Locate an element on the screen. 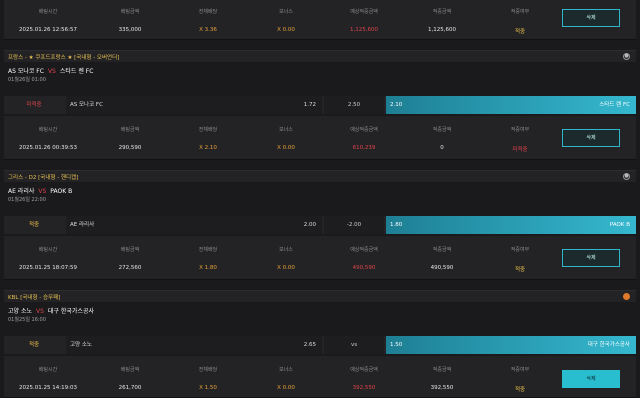 This screenshot has height=398, width=640. expected-amount: 예상적중금액 490,590 is located at coordinates (364, 258).